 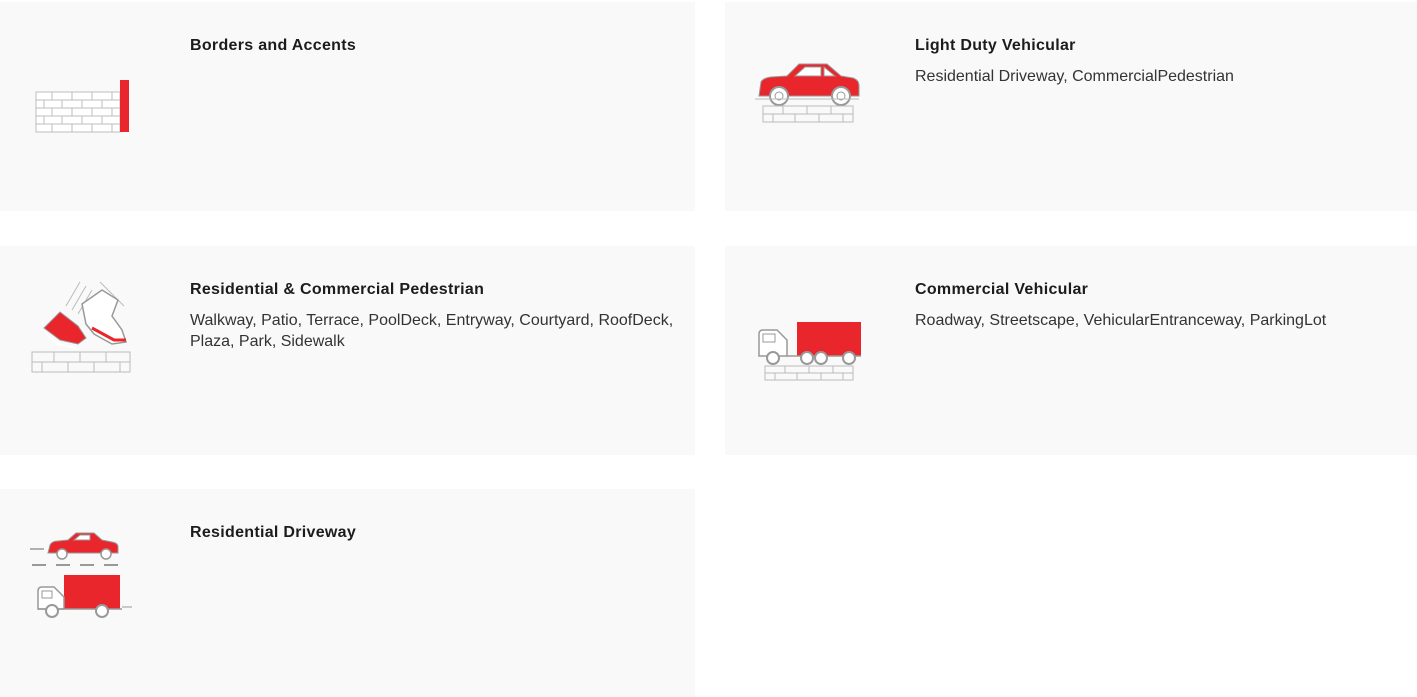 What do you see at coordinates (995, 45) in the screenshot?
I see `card-title: Light Duty Vehicular` at bounding box center [995, 45].